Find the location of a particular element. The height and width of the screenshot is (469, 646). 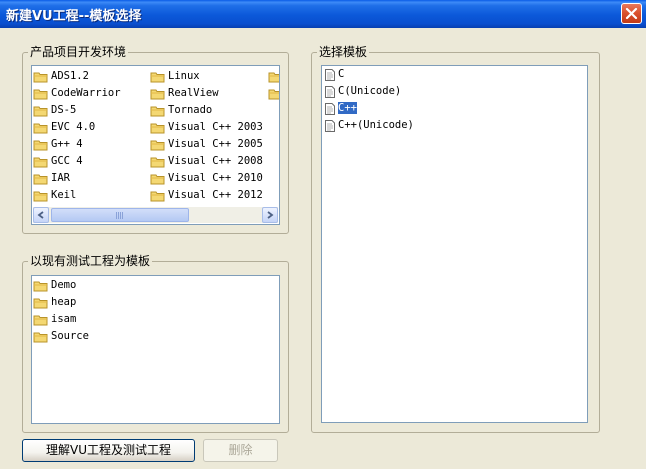

env-list-item: Visual C++ 2008 is located at coordinates (206, 161).